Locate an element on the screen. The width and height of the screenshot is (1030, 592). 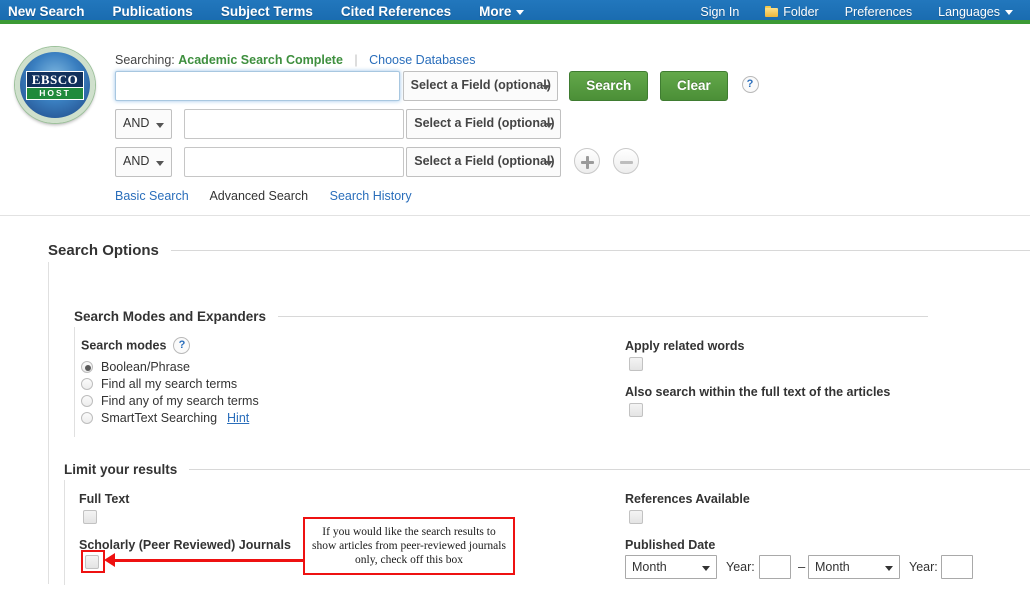
references-available-checkbox is located at coordinates (636, 517).